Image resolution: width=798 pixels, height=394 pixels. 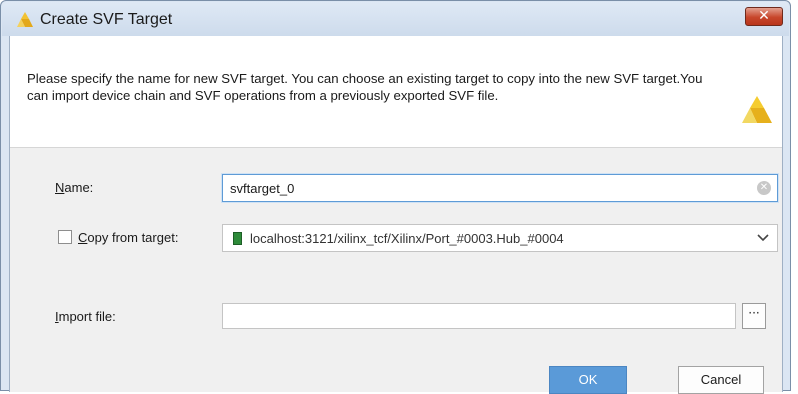 What do you see at coordinates (106, 19) in the screenshot?
I see `window-title: Create SVF Target` at bounding box center [106, 19].